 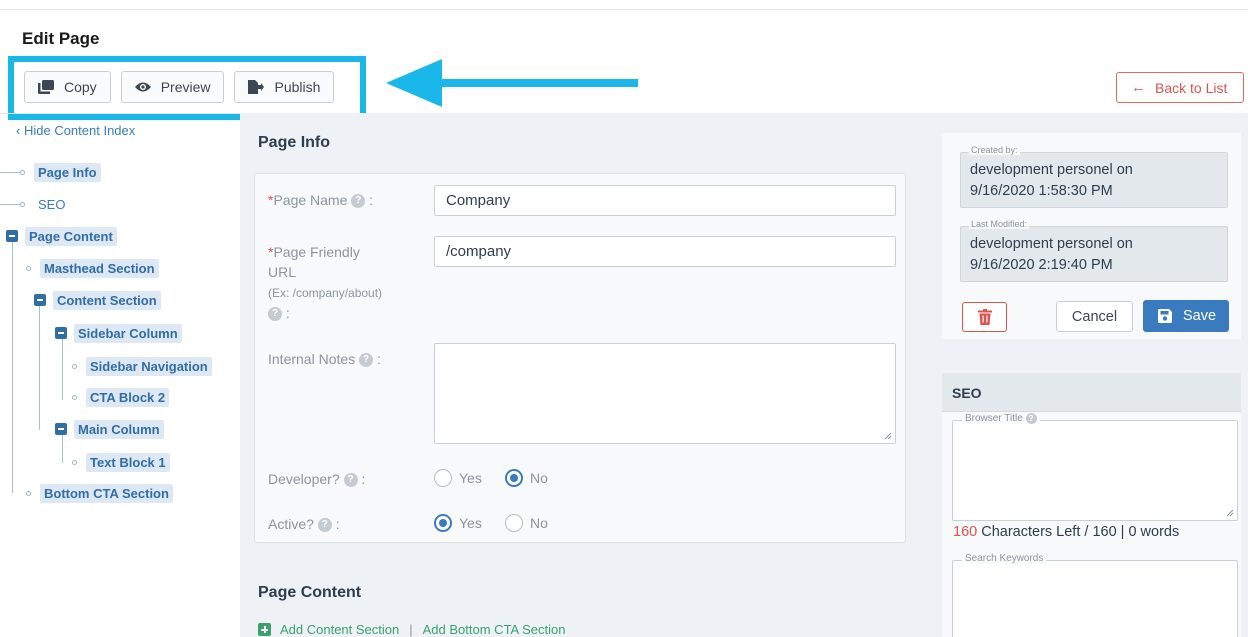 I want to click on tree-item-label: Text Block 1, so click(x=128, y=462).